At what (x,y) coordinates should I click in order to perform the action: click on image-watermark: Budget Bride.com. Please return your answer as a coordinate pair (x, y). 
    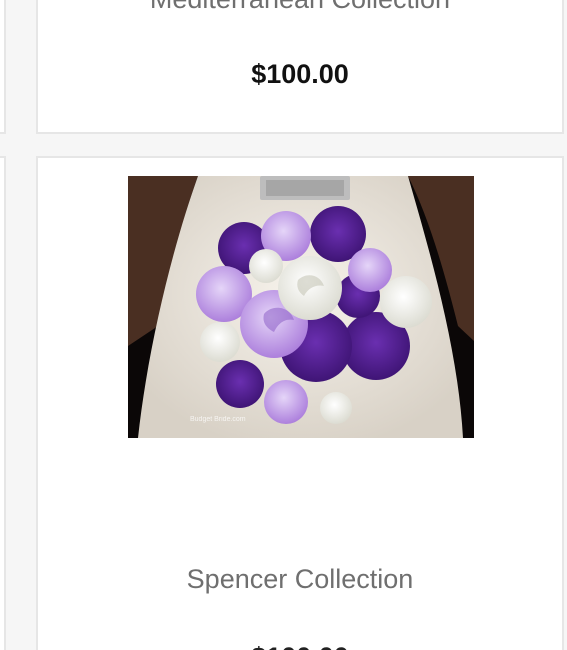
    Looking at the image, I should click on (218, 419).